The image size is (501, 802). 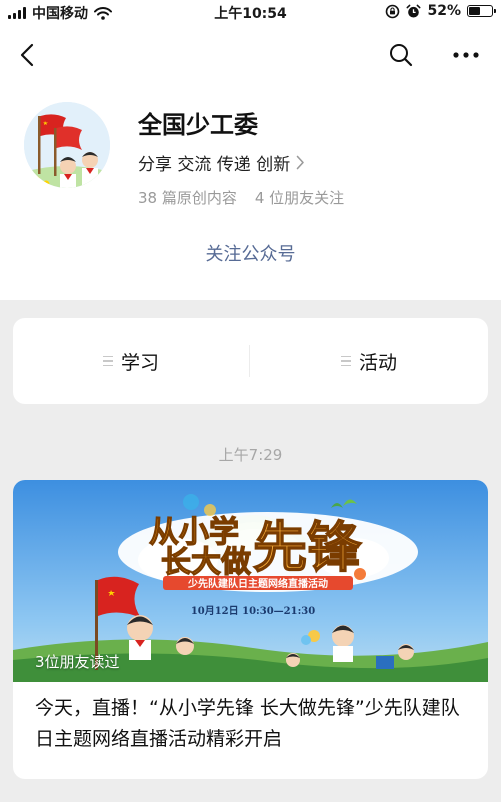 I want to click on cover-subtitle: 少先队建队日主题网络直播活动, so click(x=257, y=583).